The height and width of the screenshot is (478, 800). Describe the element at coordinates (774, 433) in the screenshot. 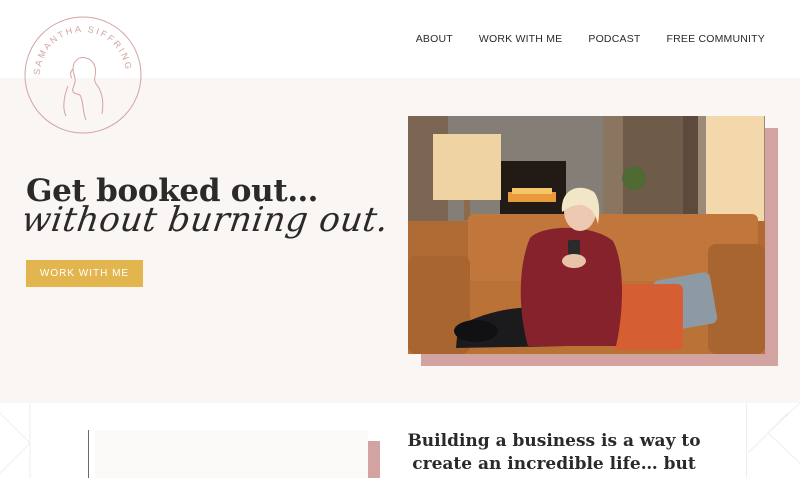

I see `decorative-pattern-right` at that location.